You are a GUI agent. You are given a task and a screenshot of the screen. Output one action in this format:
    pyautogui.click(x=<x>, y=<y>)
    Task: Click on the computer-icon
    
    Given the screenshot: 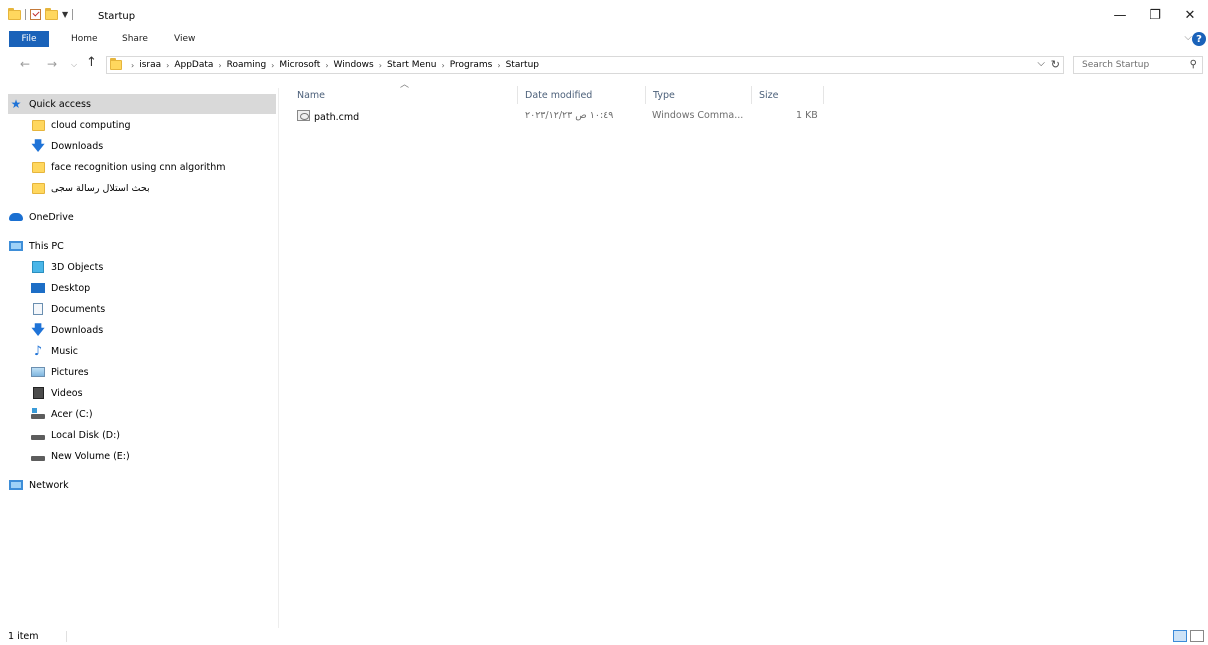 What is the action you would take?
    pyautogui.click(x=16, y=246)
    